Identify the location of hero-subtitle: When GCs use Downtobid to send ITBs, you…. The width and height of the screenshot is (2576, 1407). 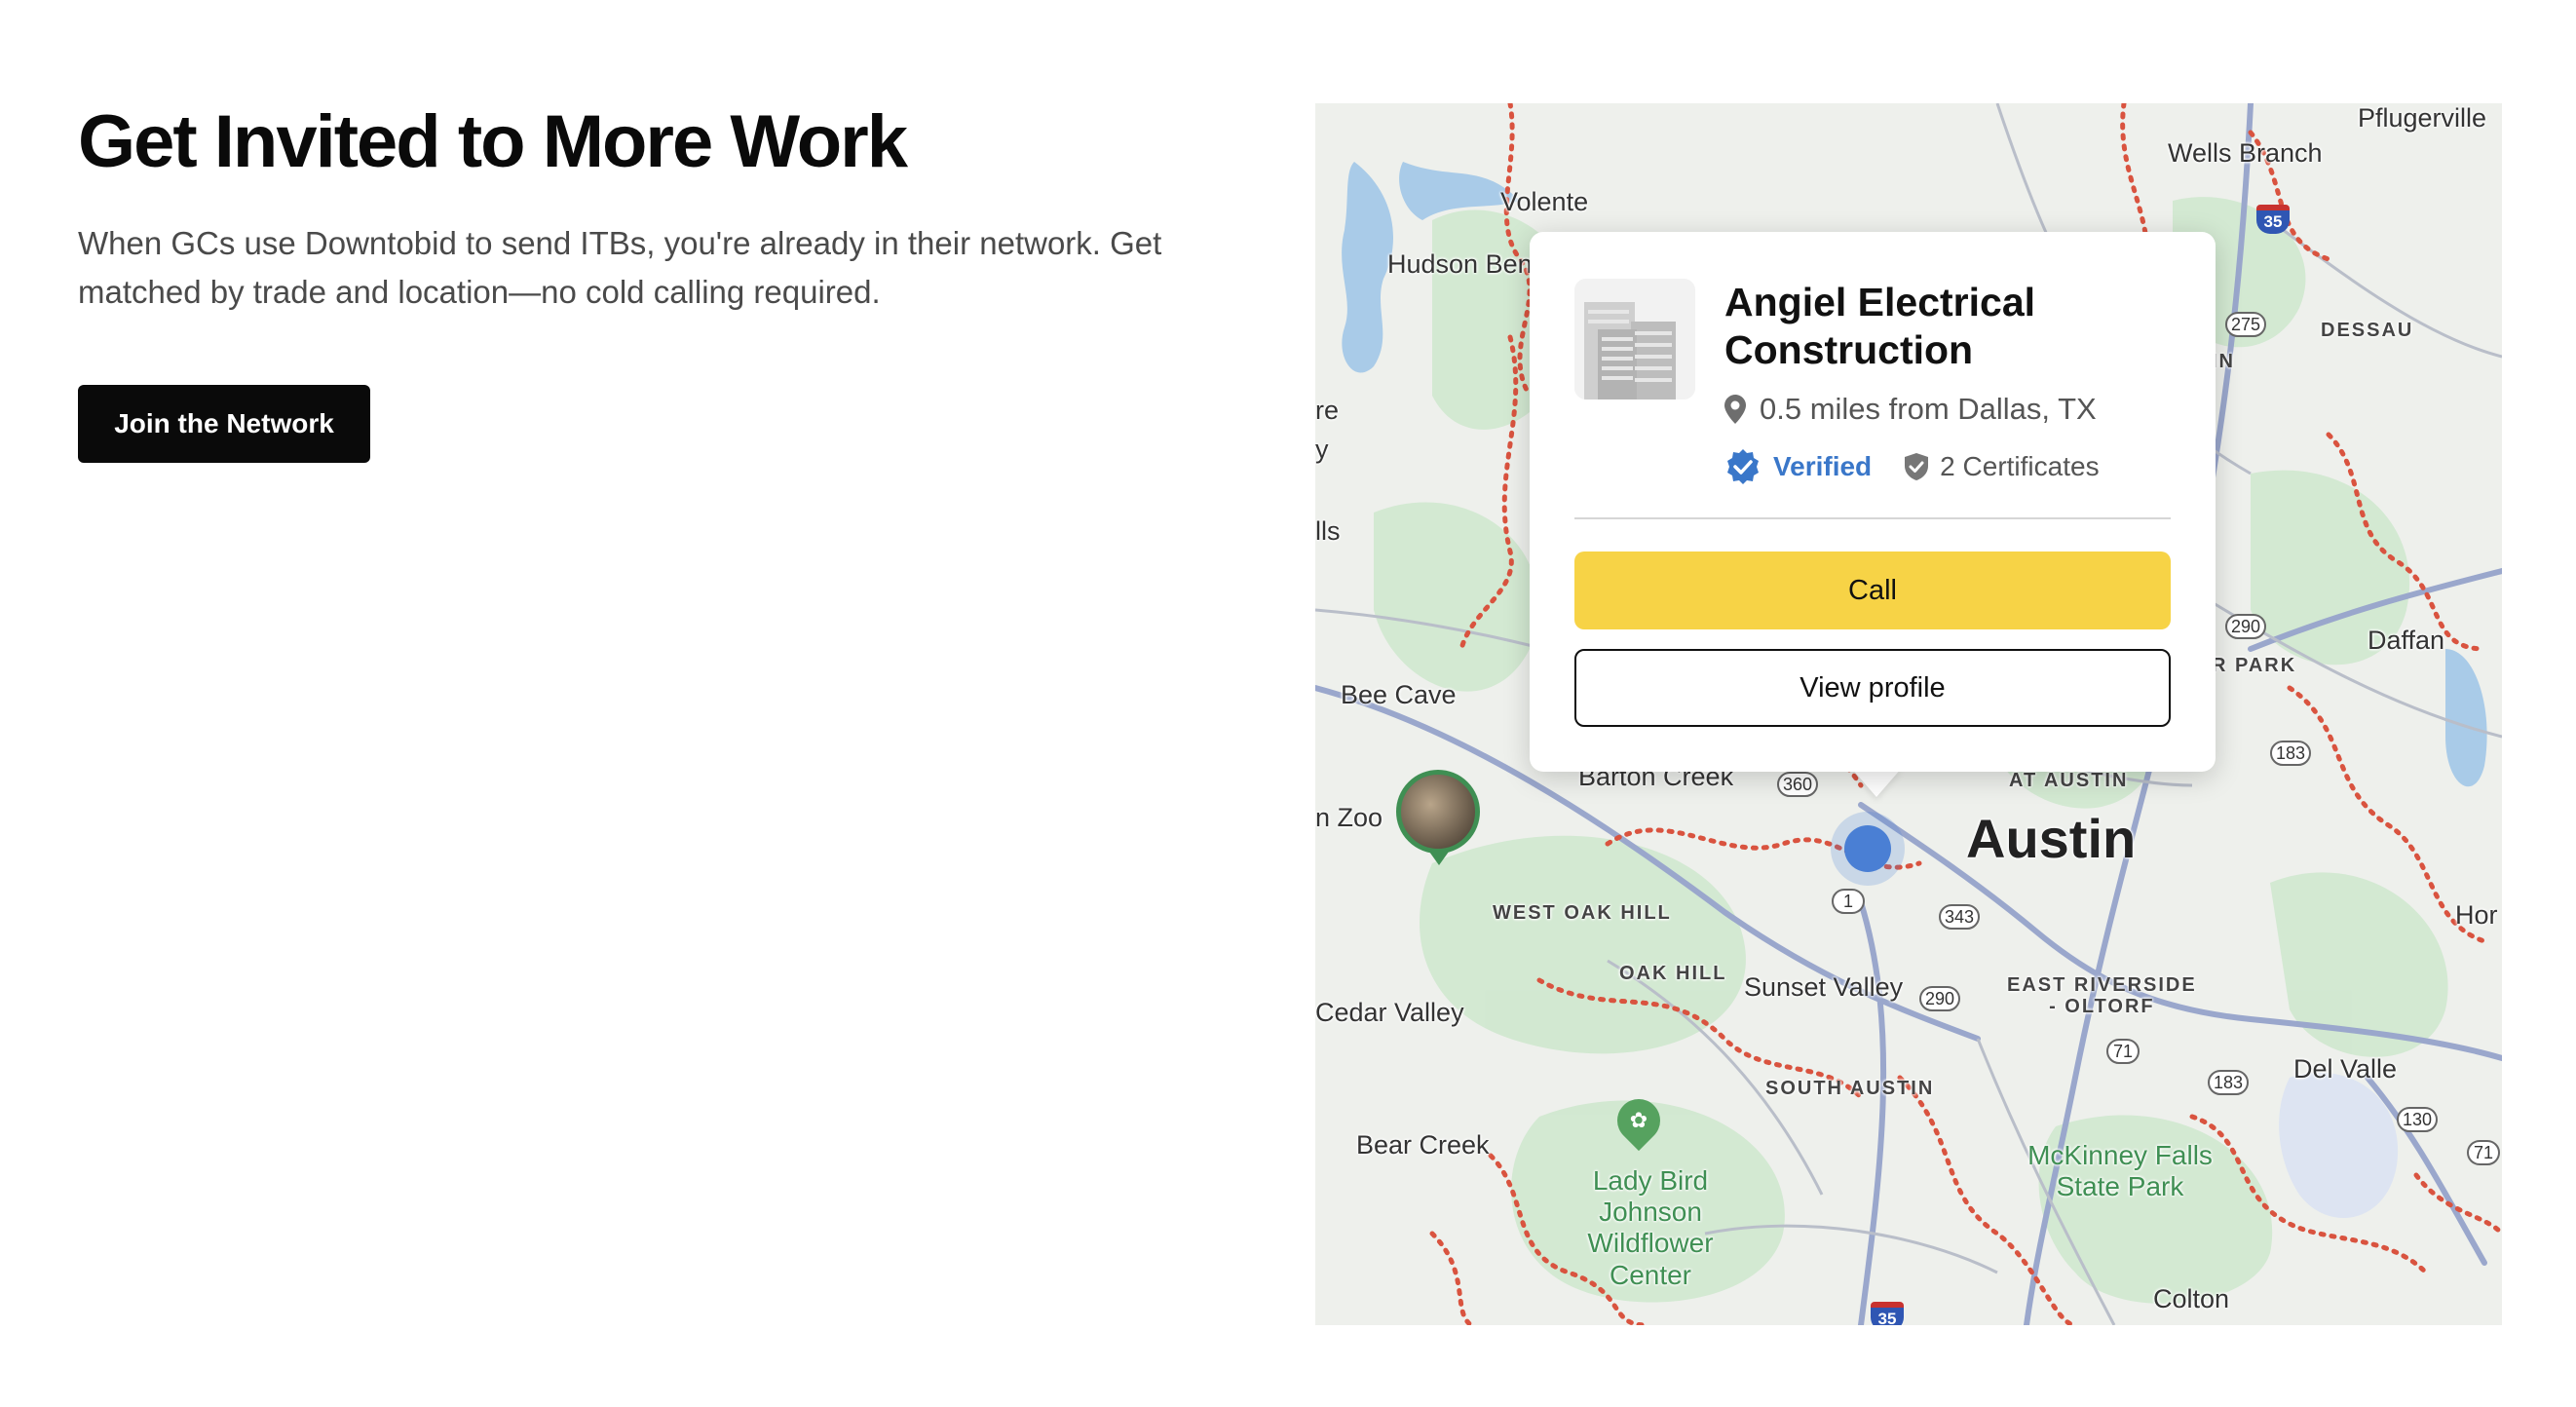
(620, 267).